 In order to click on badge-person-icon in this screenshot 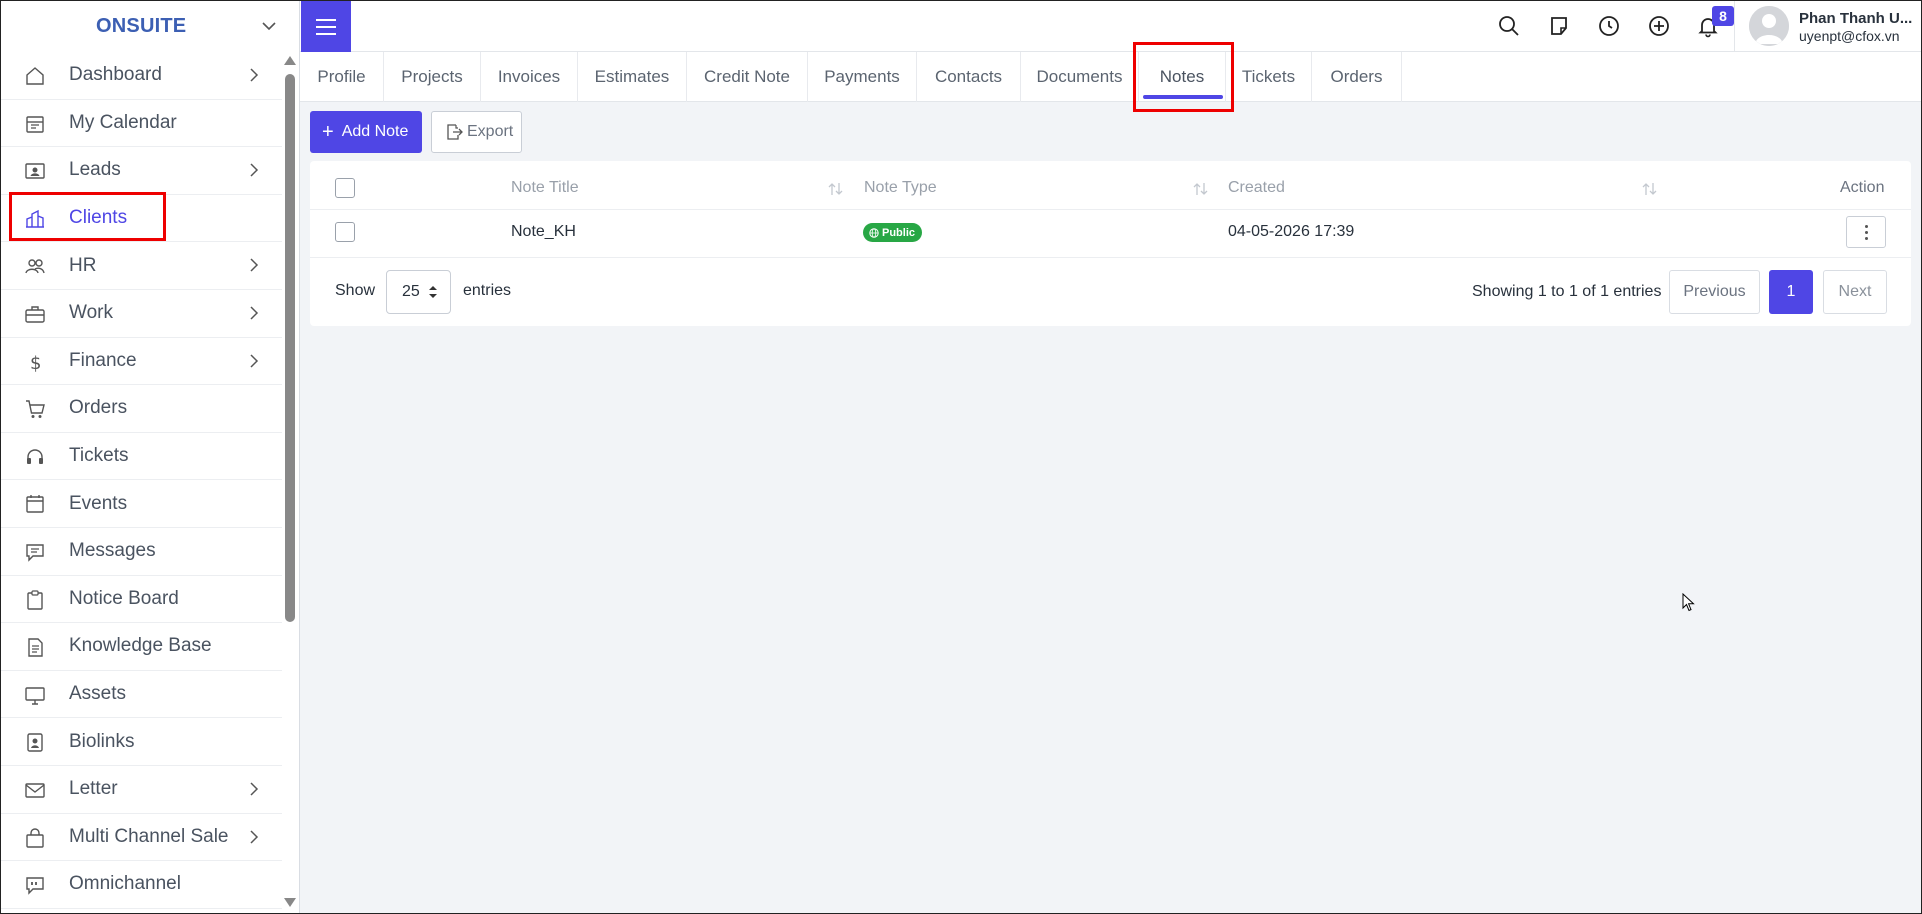, I will do `click(35, 743)`.